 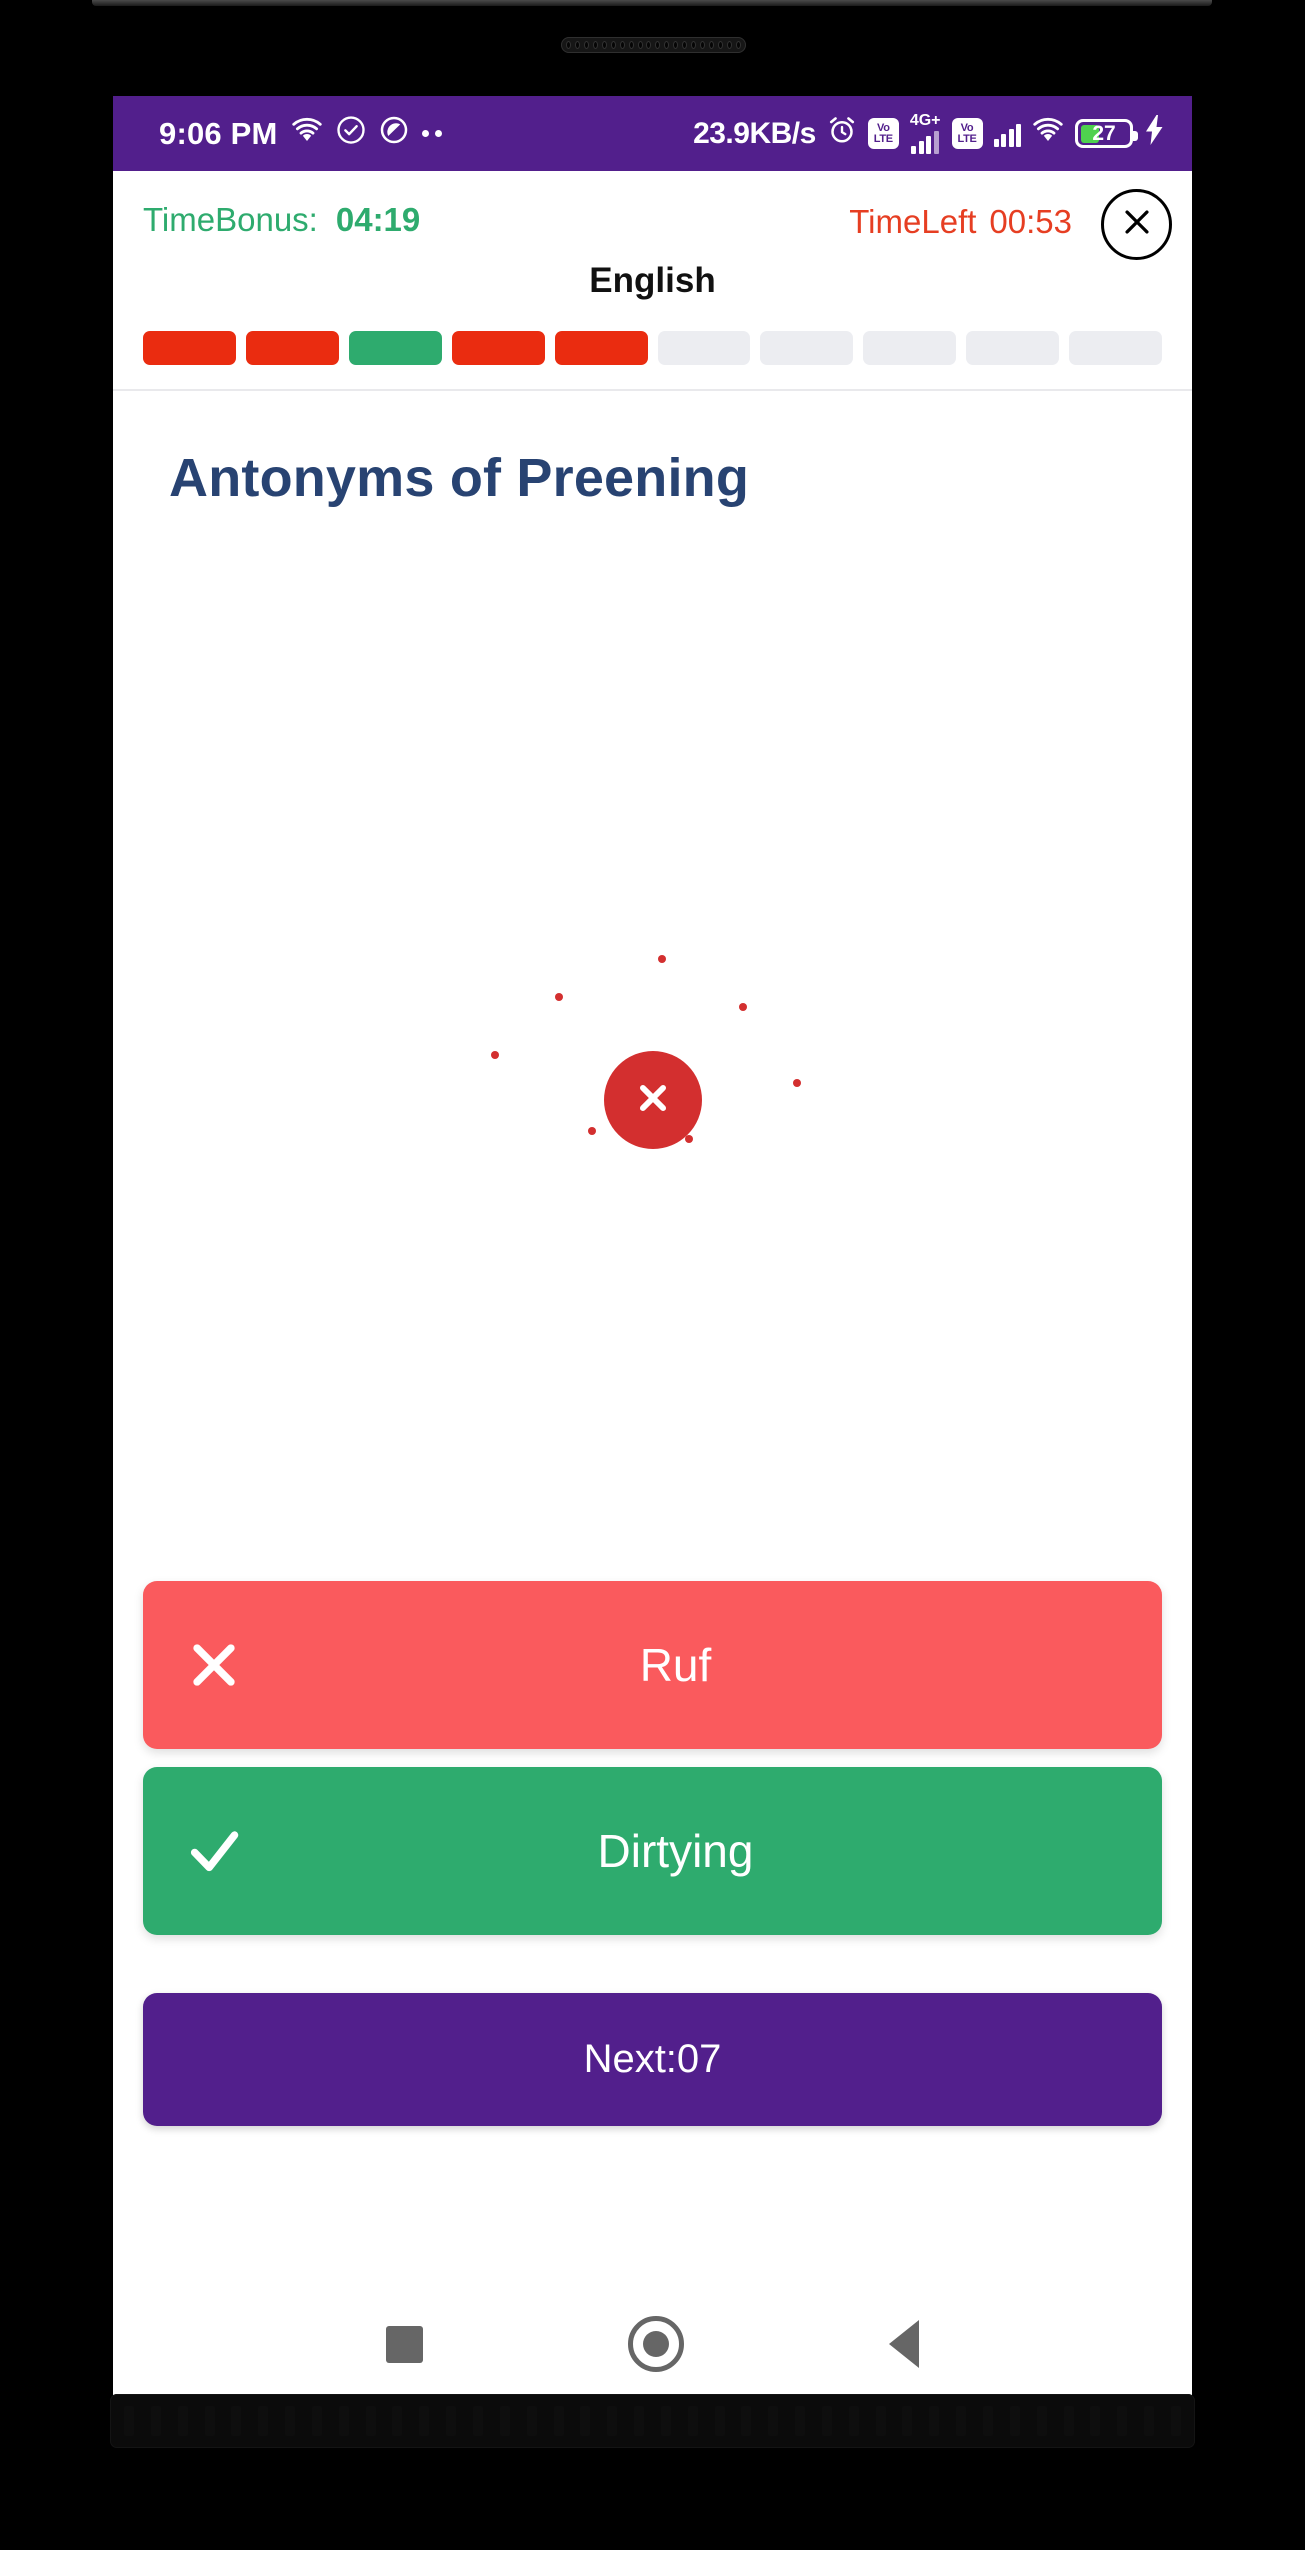 What do you see at coordinates (431, 133) in the screenshot?
I see `more-dots-icon` at bounding box center [431, 133].